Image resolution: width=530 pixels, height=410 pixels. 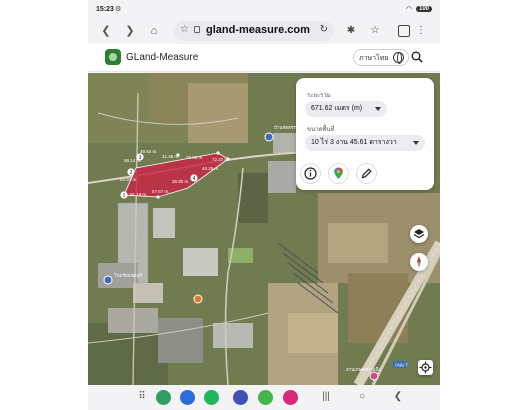 I want to click on place-label: สวนเกษตรบ้านบึง, so click(x=363, y=369).